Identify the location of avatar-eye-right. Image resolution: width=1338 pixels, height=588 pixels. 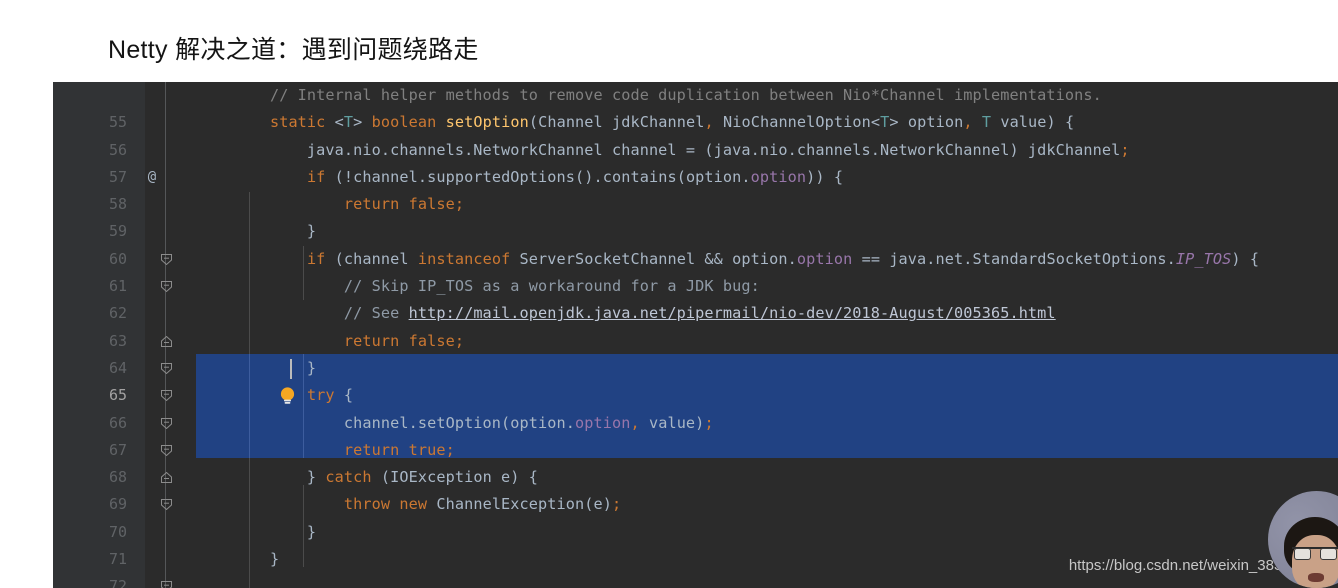
(1328, 554).